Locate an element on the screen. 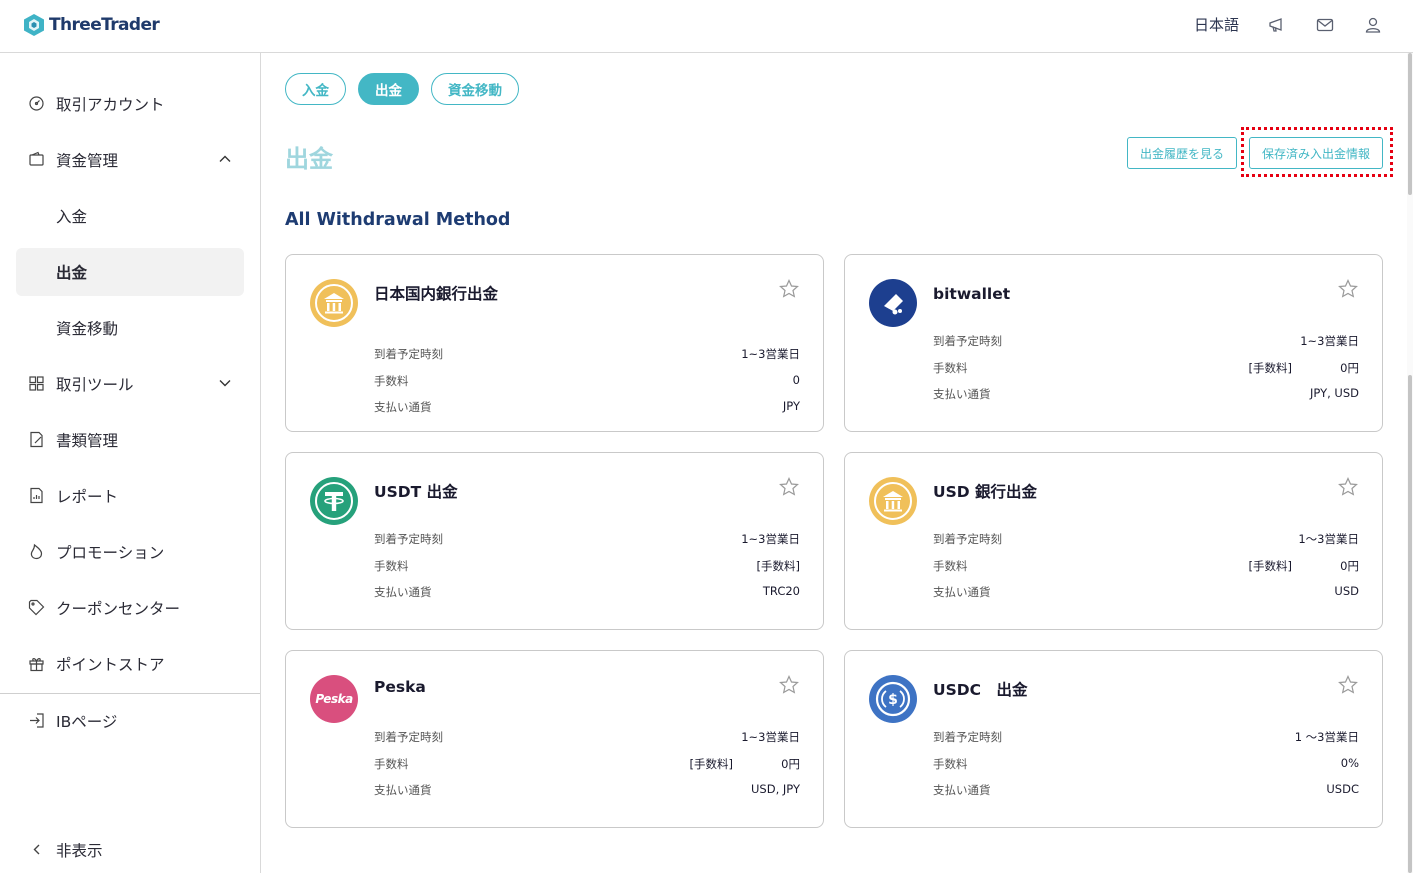 Image resolution: width=1413 pixels, height=874 pixels. tether-icon is located at coordinates (334, 501).